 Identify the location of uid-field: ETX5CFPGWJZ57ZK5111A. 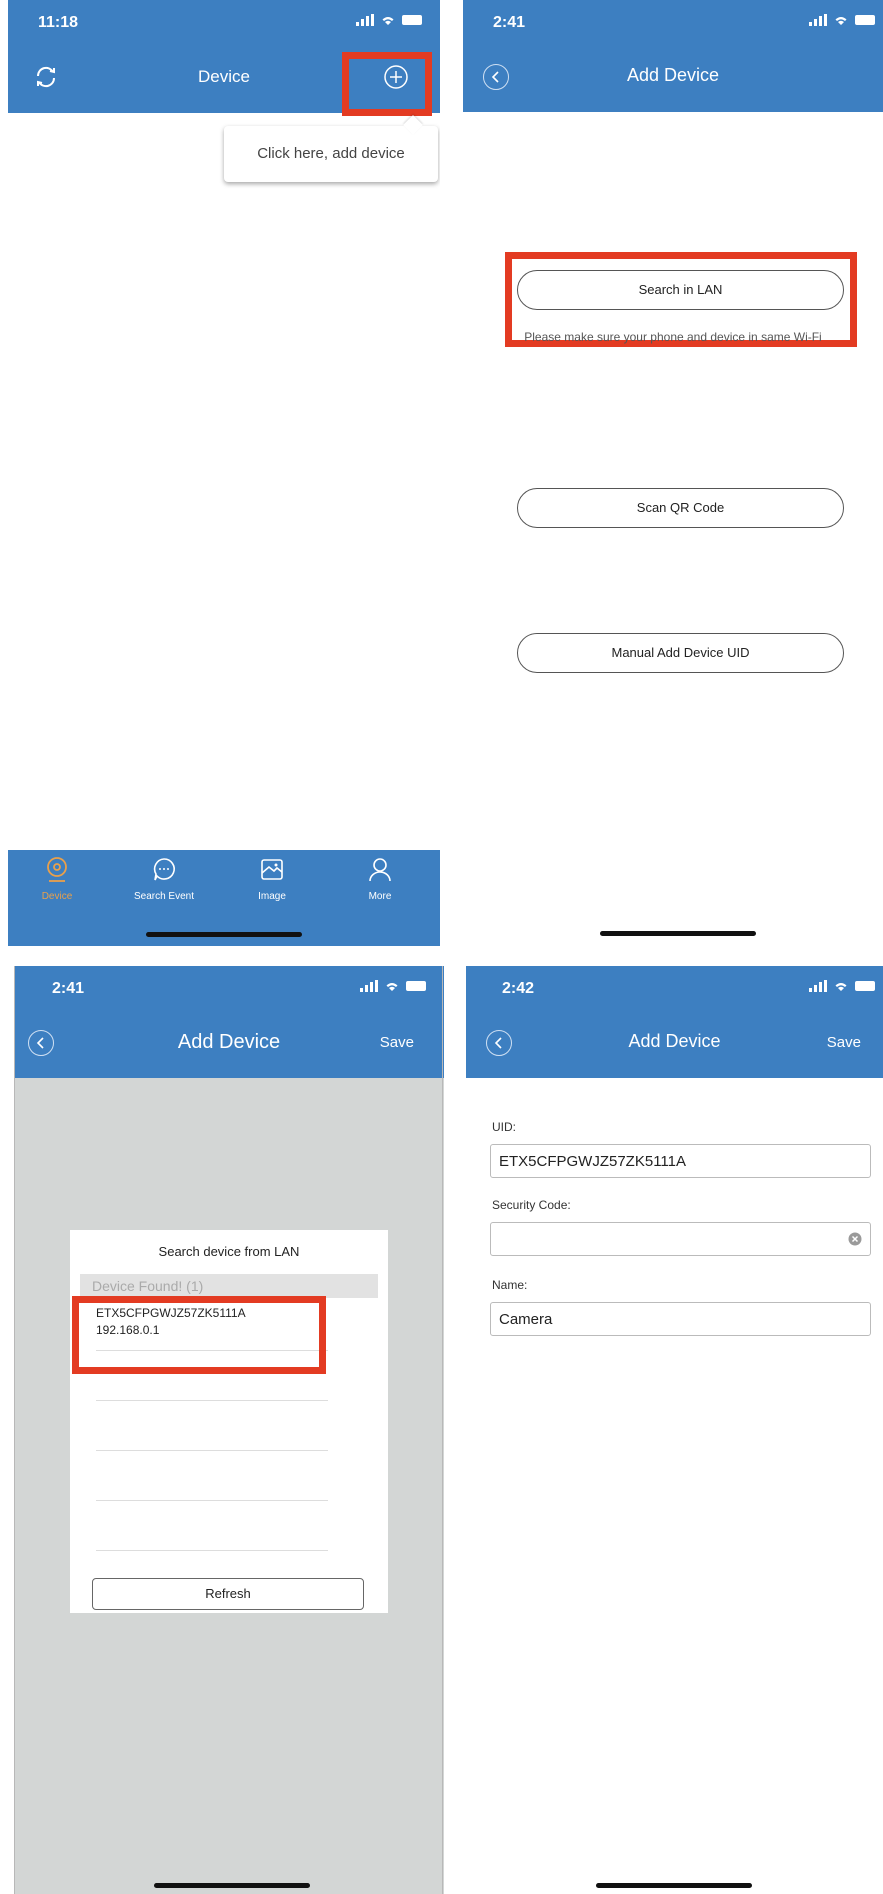
(680, 1161).